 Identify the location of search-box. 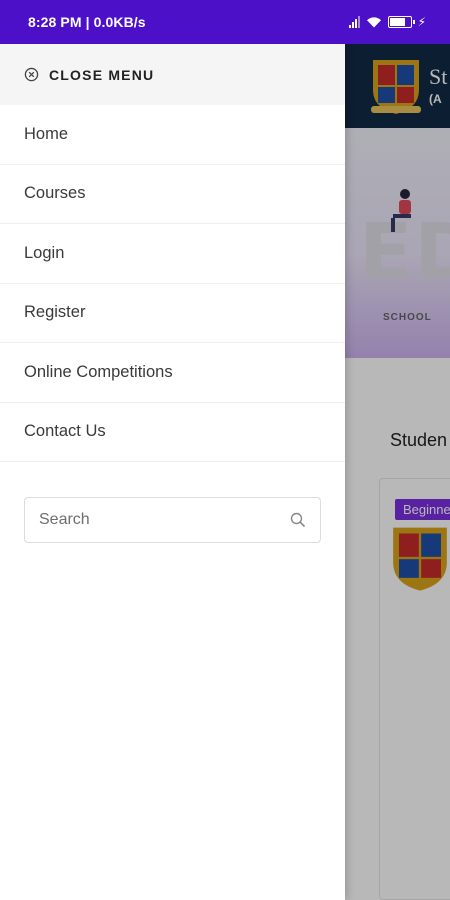
(172, 520).